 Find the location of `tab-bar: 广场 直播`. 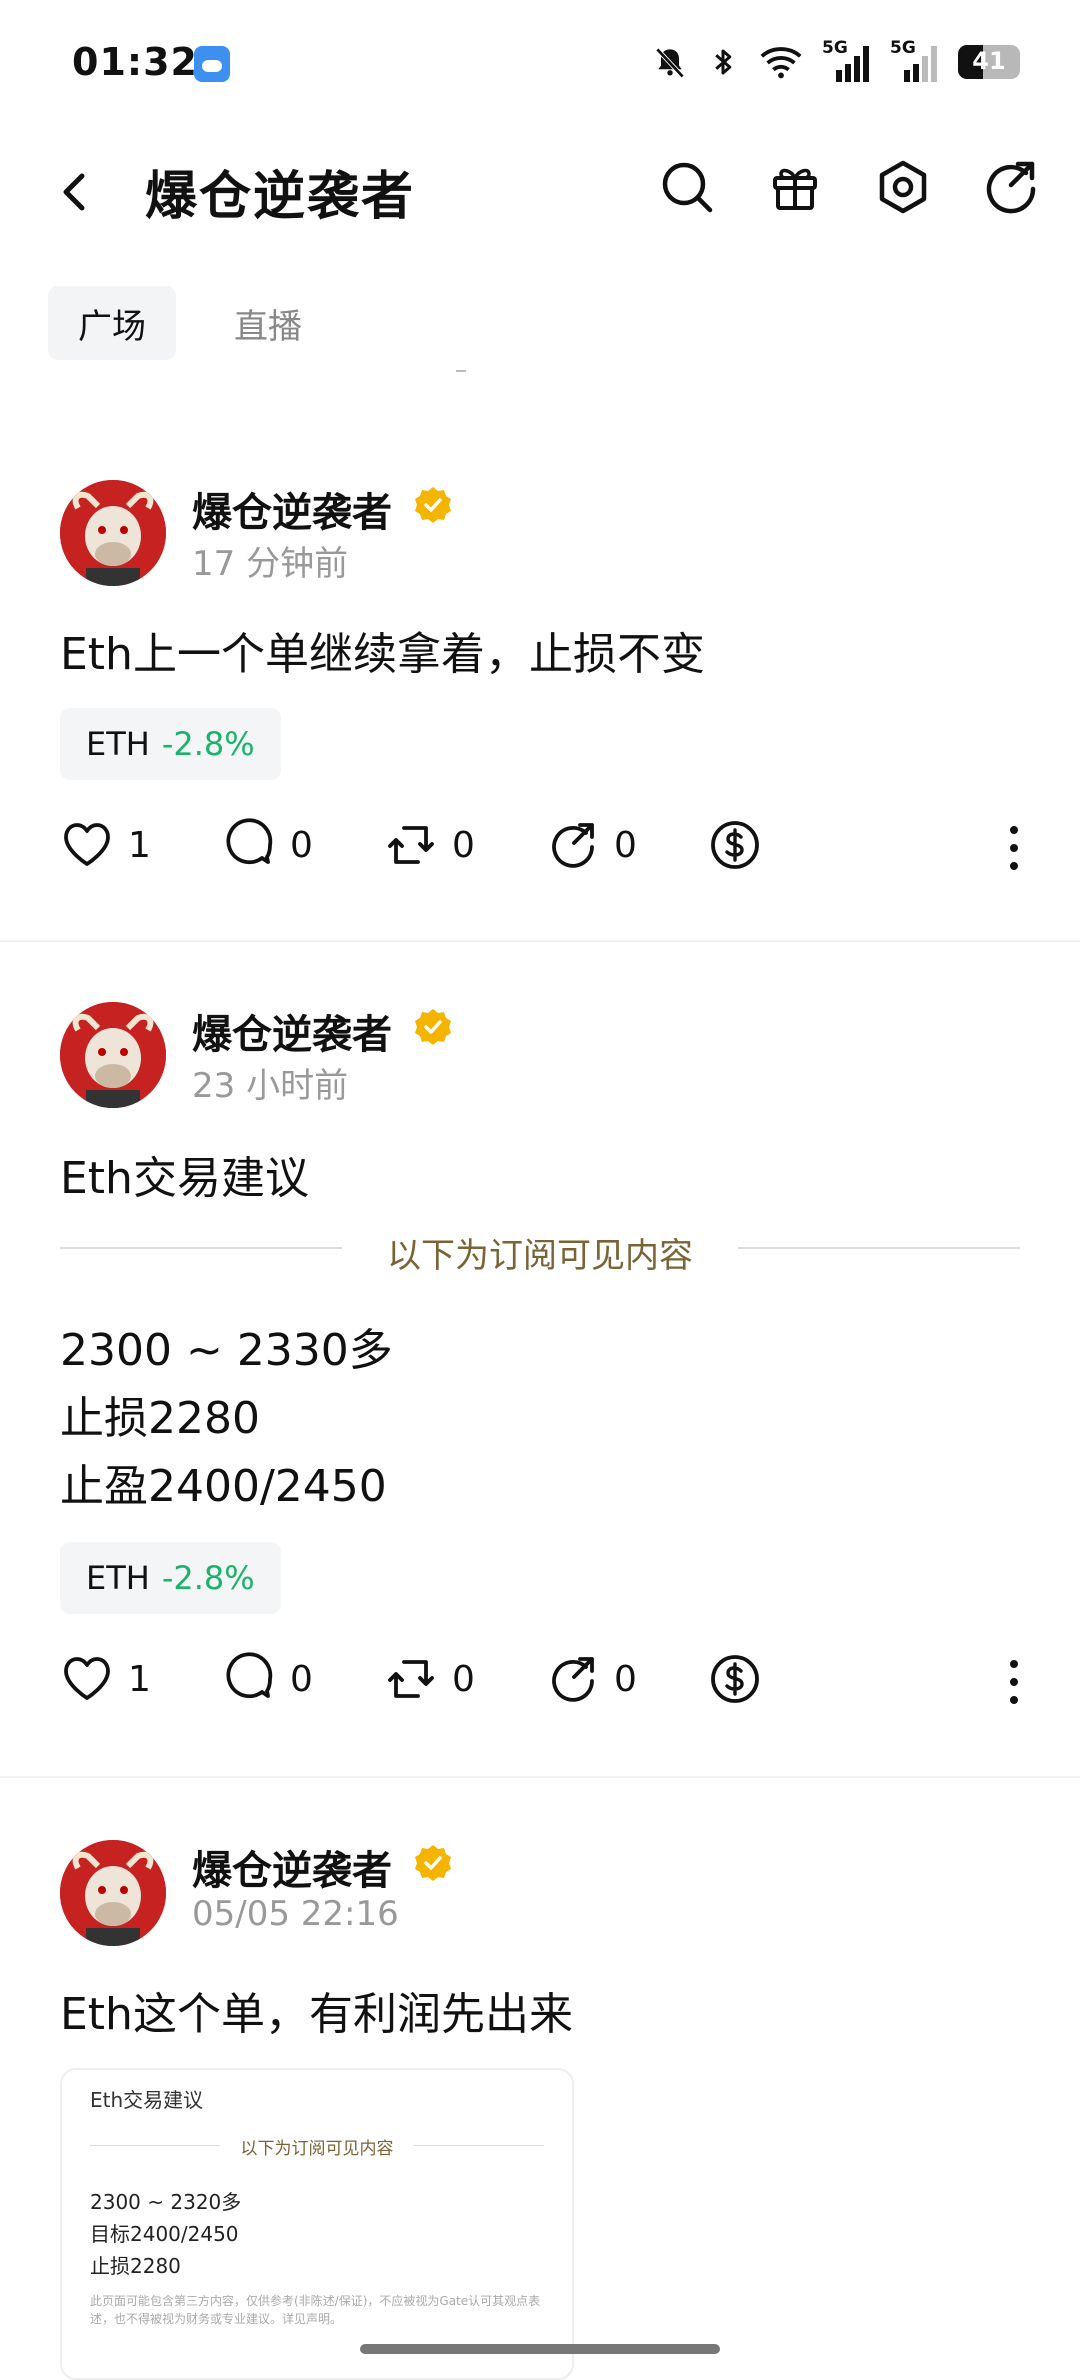

tab-bar: 广场 直播 is located at coordinates (190, 323).